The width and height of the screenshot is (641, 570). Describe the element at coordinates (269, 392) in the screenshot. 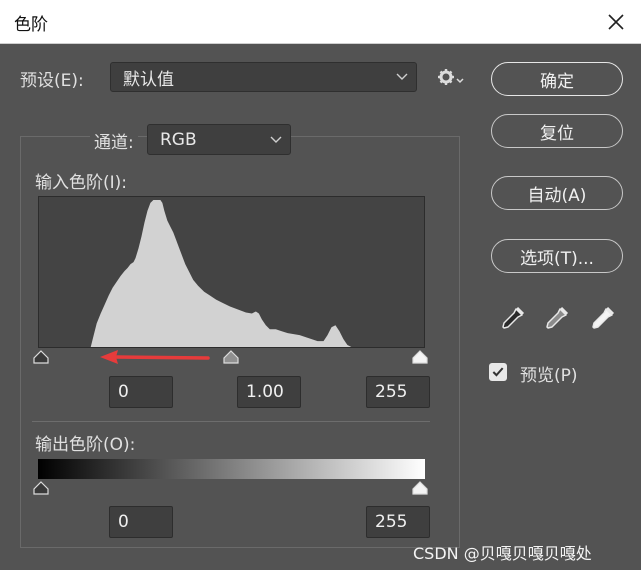

I see `input-gamma-field: 1.00` at that location.